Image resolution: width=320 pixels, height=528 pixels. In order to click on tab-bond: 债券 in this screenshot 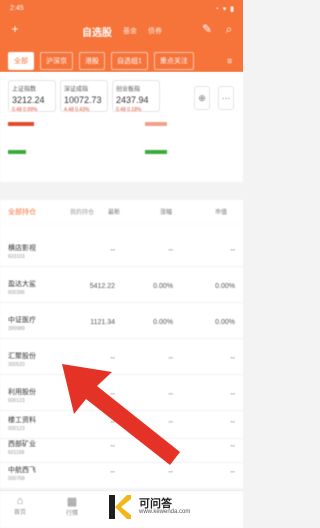, I will do `click(155, 31)`.